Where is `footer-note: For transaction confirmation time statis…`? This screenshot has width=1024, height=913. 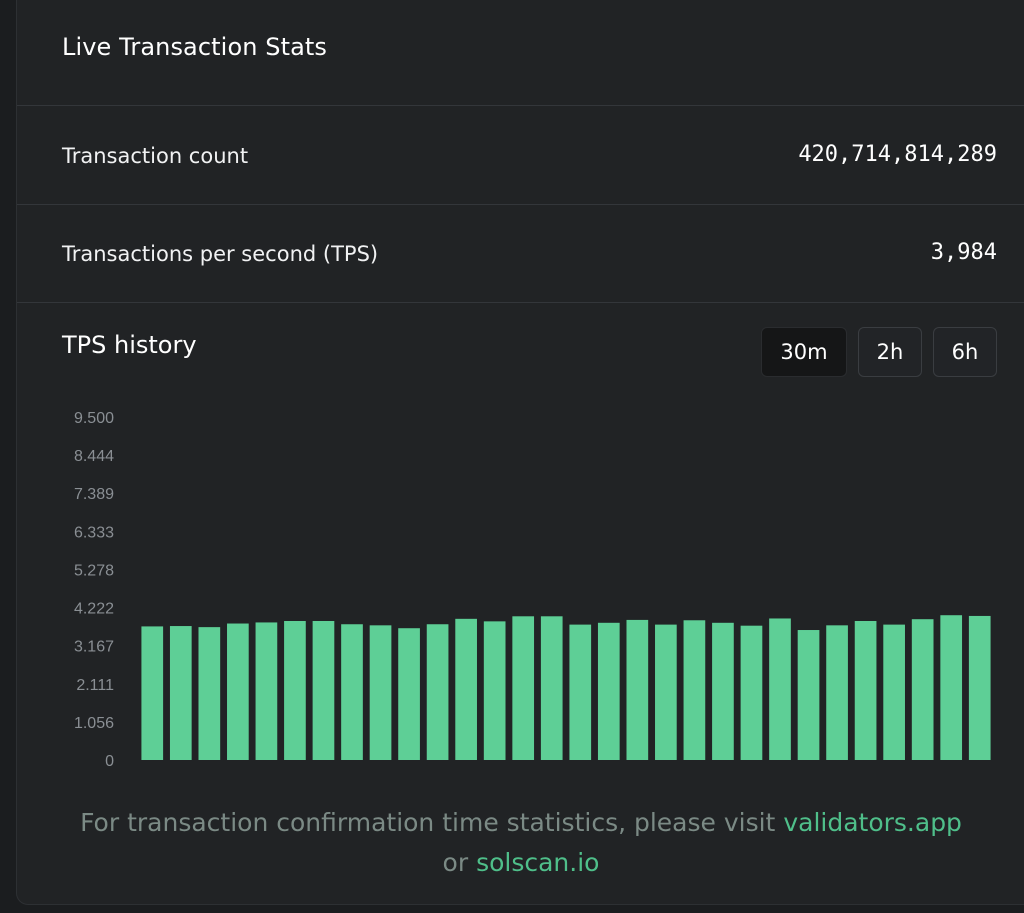
footer-note: For transaction confirmation time statis… is located at coordinates (520, 843).